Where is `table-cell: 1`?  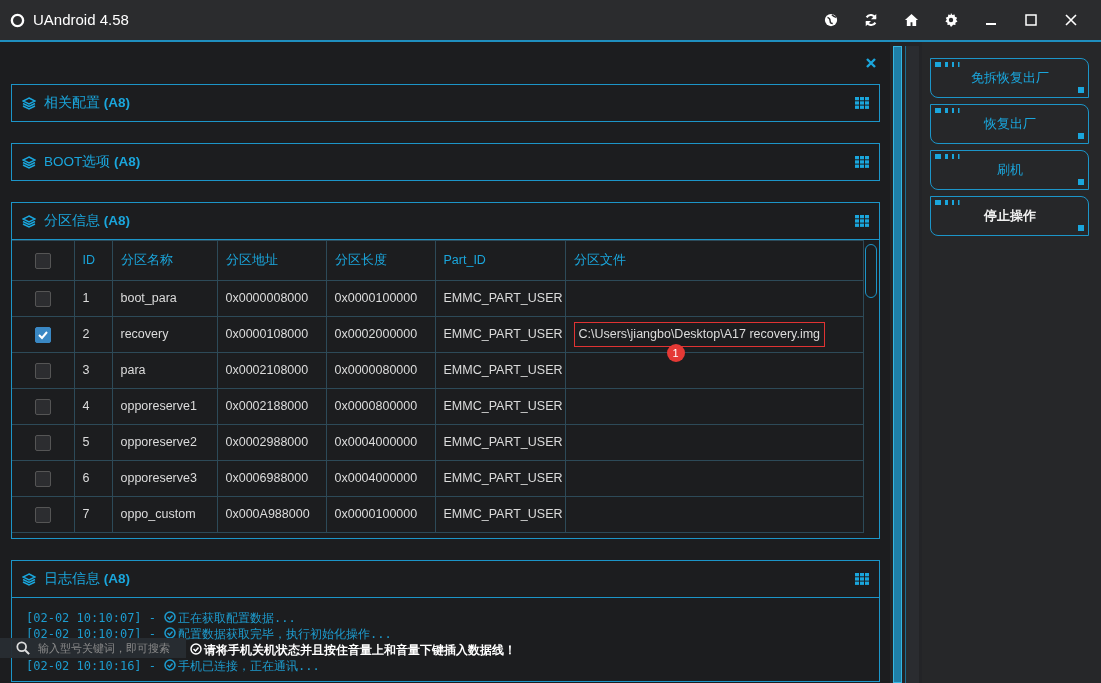 table-cell: 1 is located at coordinates (86, 298).